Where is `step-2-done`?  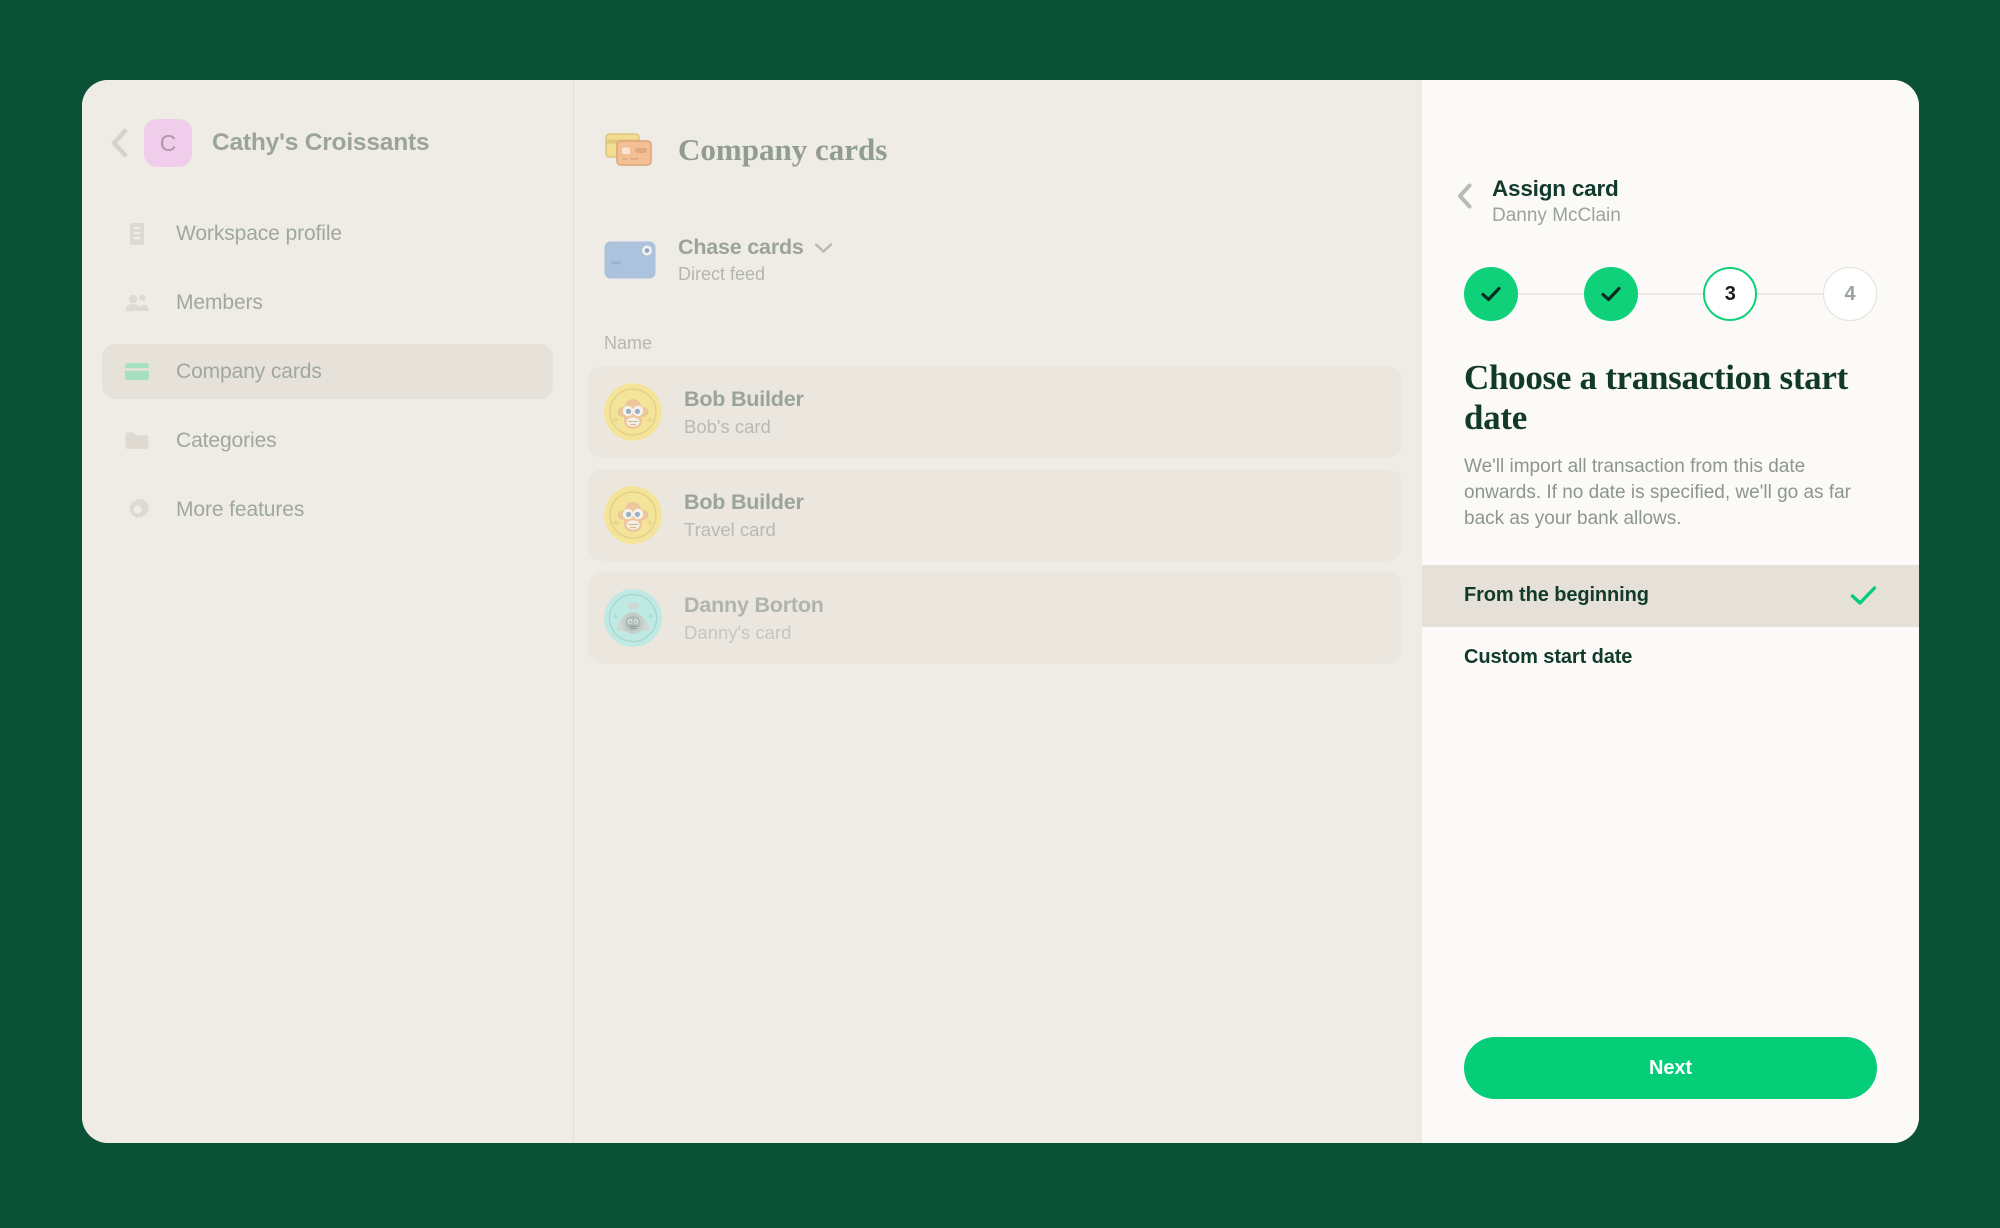 step-2-done is located at coordinates (1610, 294).